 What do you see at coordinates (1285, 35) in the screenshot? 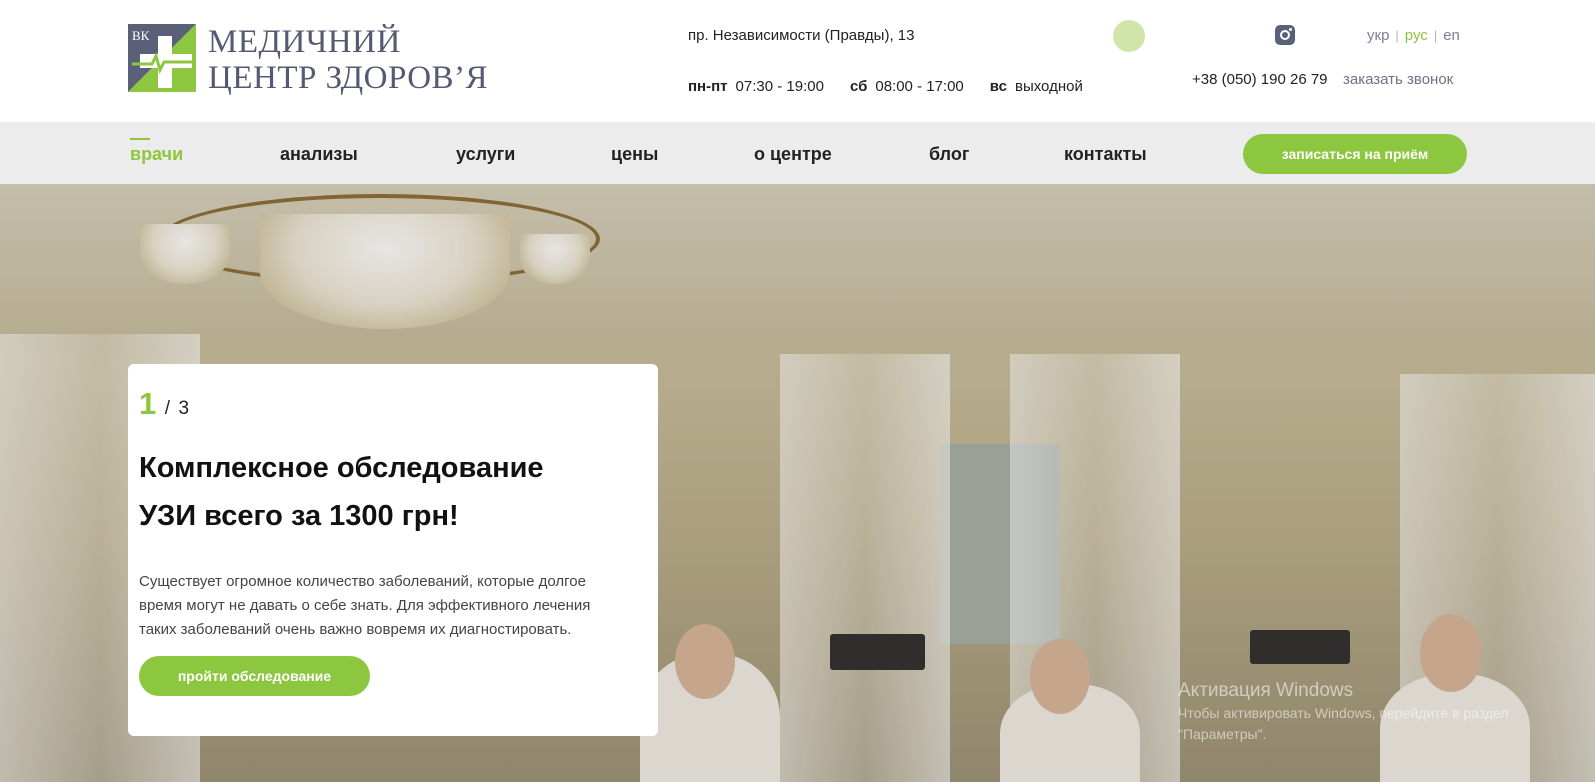
I see `instagram-icon` at bounding box center [1285, 35].